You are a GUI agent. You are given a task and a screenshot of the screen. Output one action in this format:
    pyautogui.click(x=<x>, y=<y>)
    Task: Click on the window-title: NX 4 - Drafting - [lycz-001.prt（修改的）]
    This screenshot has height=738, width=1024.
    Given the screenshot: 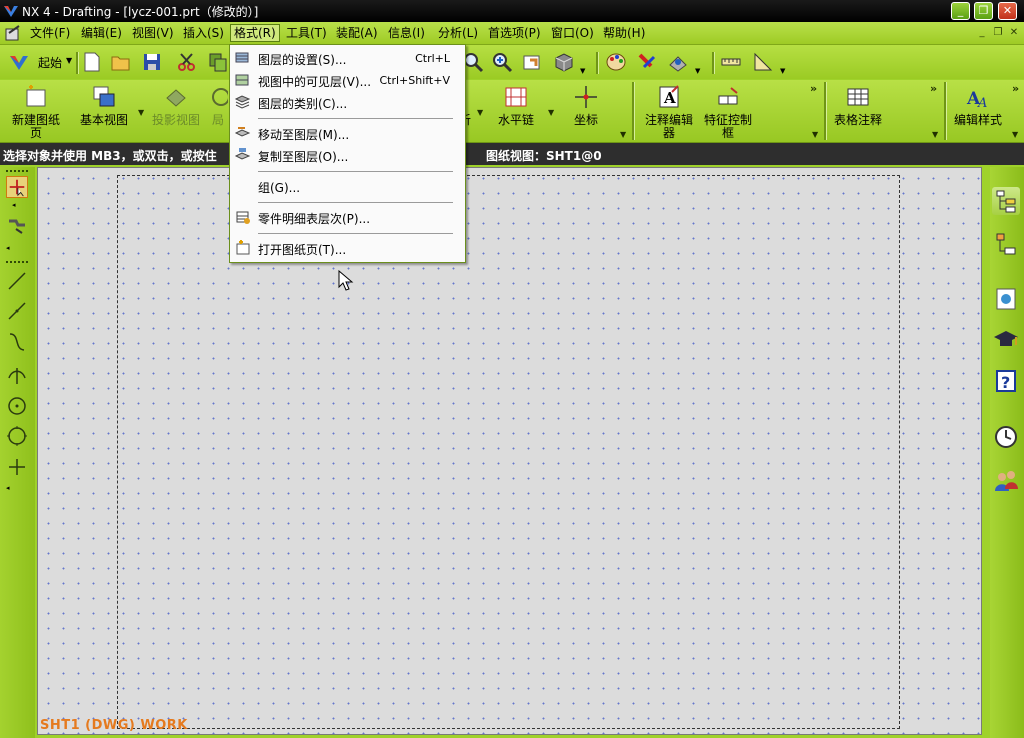 What is the action you would take?
    pyautogui.click(x=140, y=12)
    